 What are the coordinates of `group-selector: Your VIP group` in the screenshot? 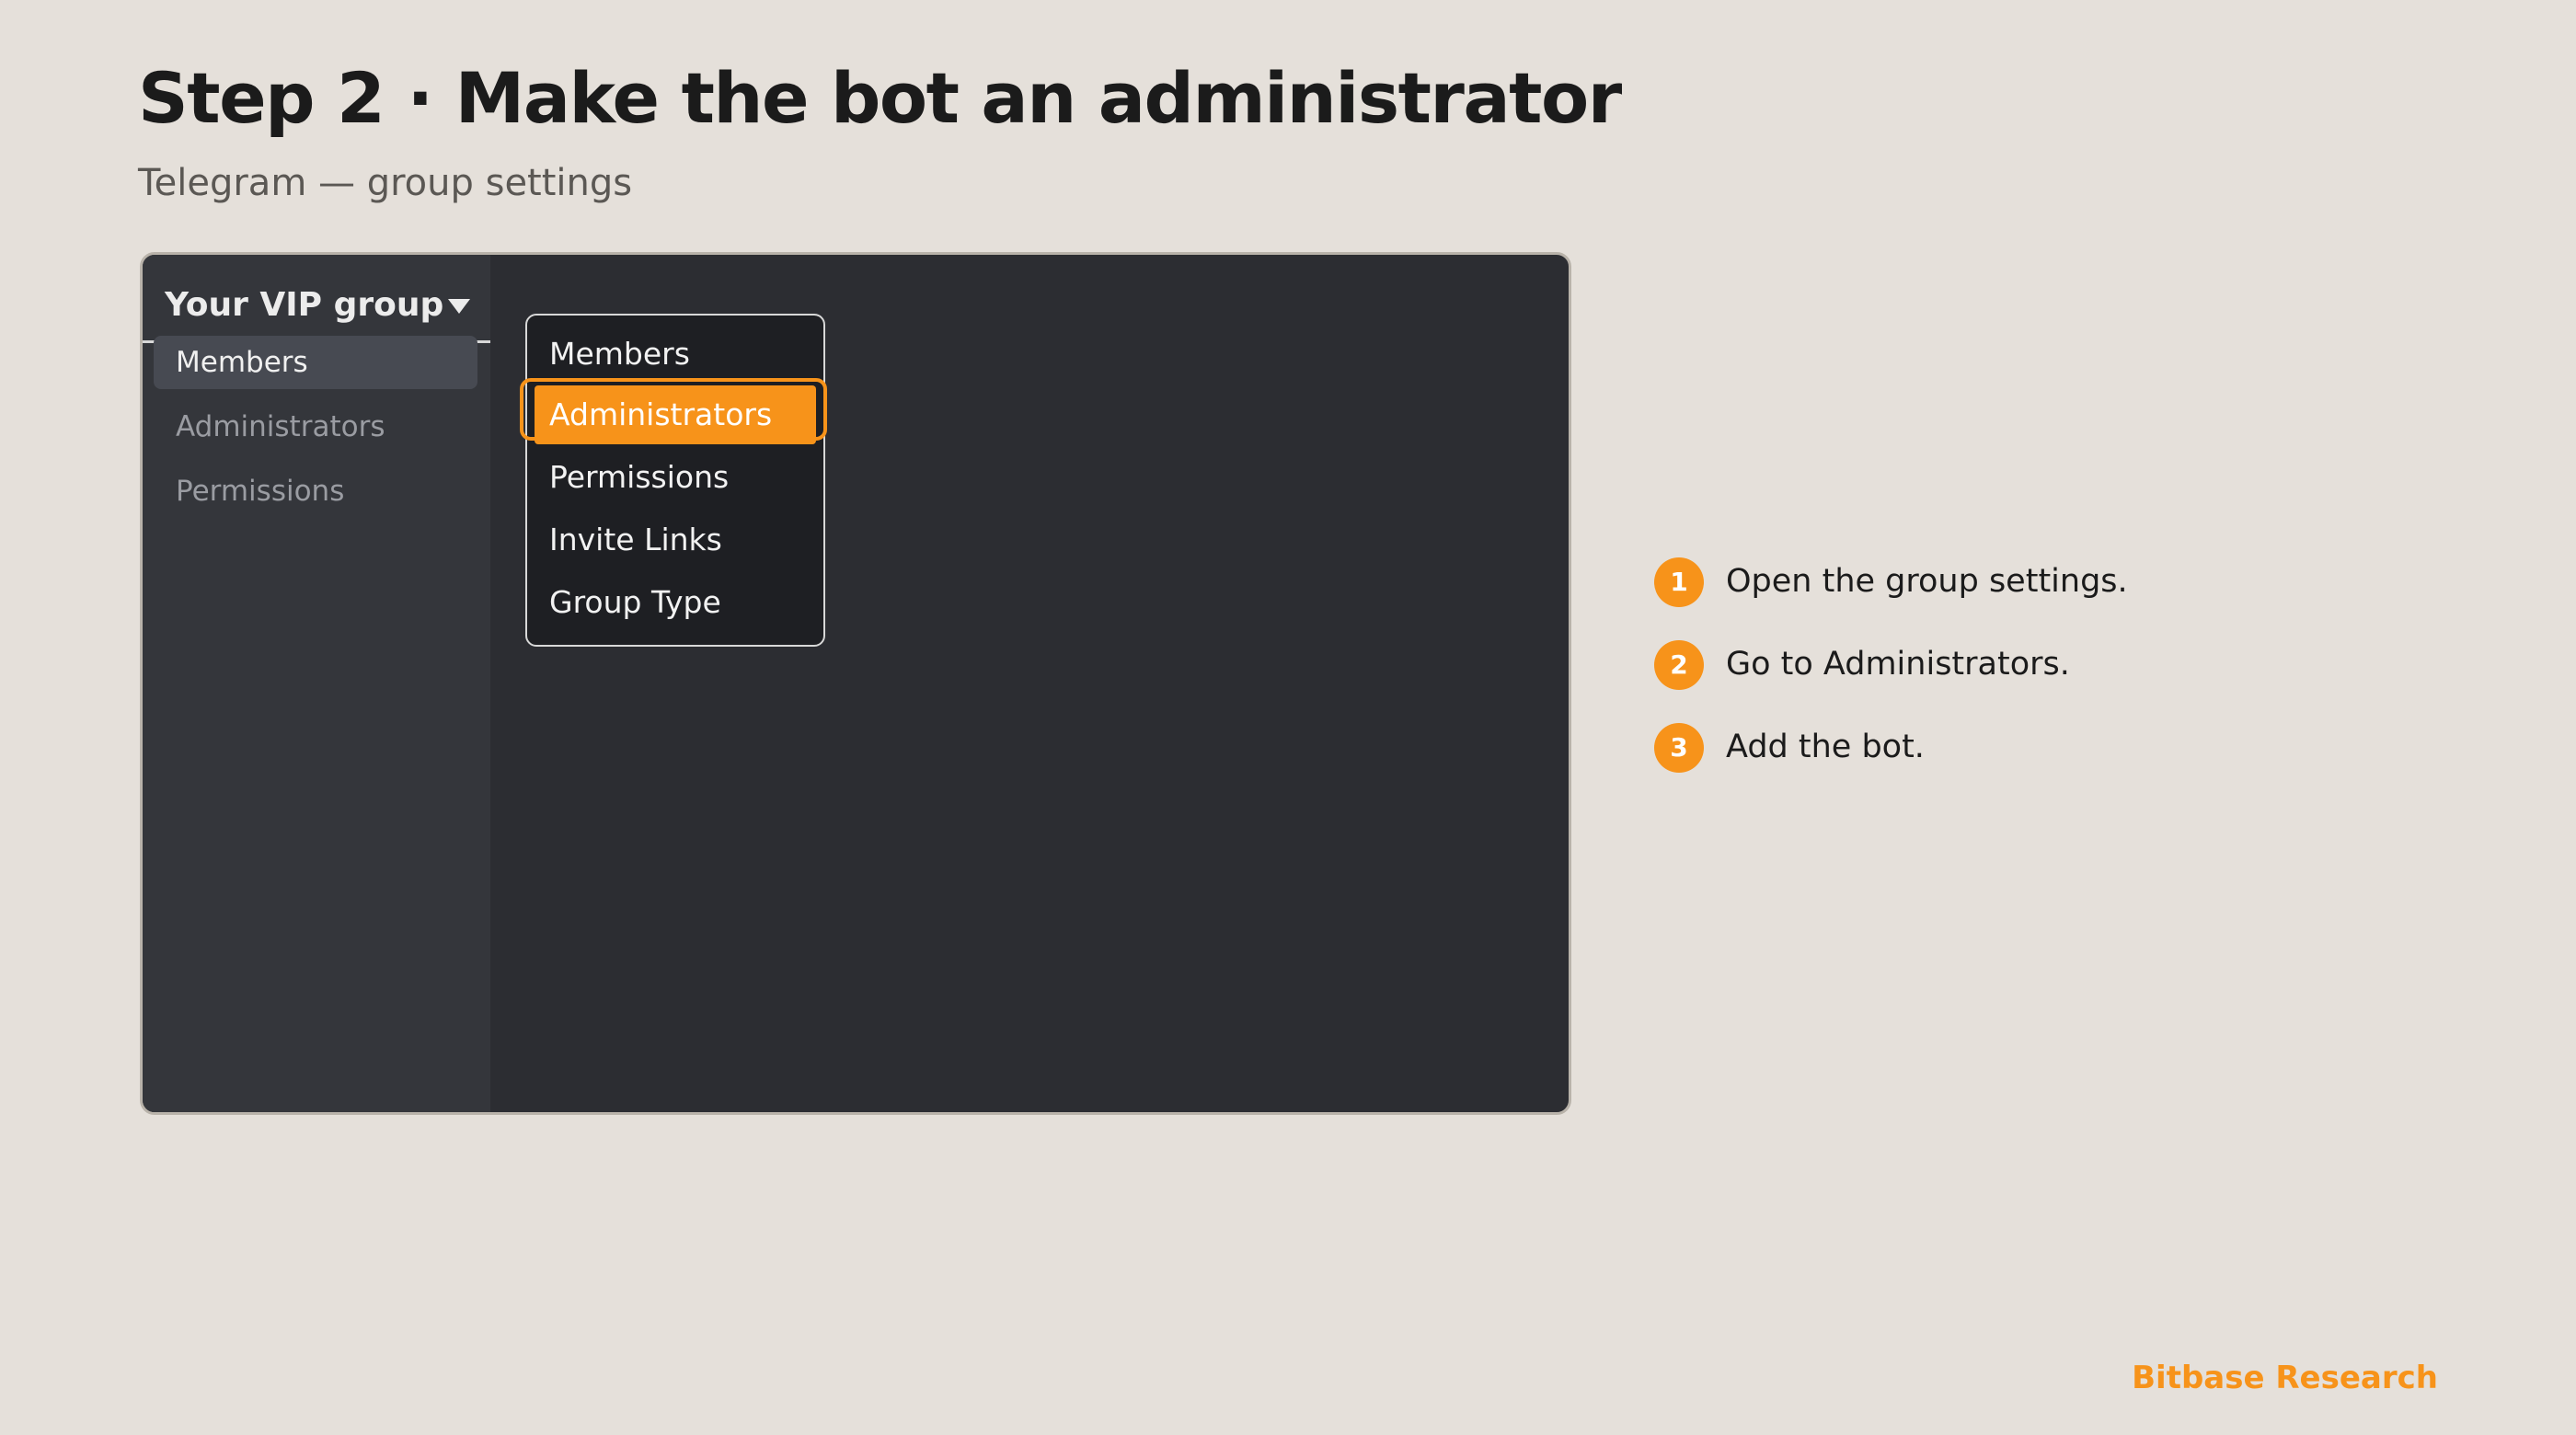 It's located at (316, 308).